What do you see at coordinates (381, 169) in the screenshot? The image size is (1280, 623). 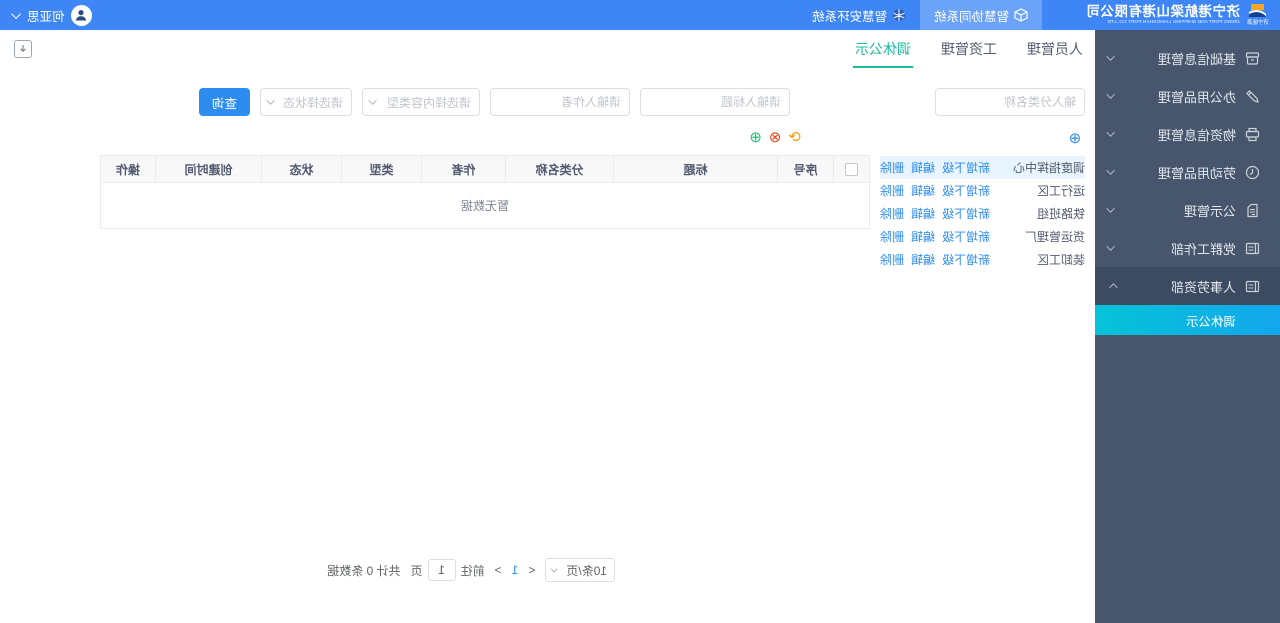 I see `col-header-type: 类型` at bounding box center [381, 169].